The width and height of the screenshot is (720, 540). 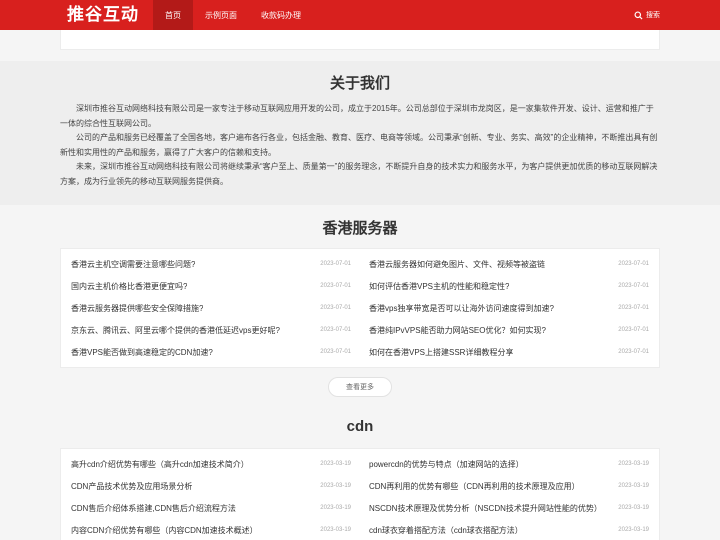 What do you see at coordinates (360, 40) in the screenshot?
I see `top-card` at bounding box center [360, 40].